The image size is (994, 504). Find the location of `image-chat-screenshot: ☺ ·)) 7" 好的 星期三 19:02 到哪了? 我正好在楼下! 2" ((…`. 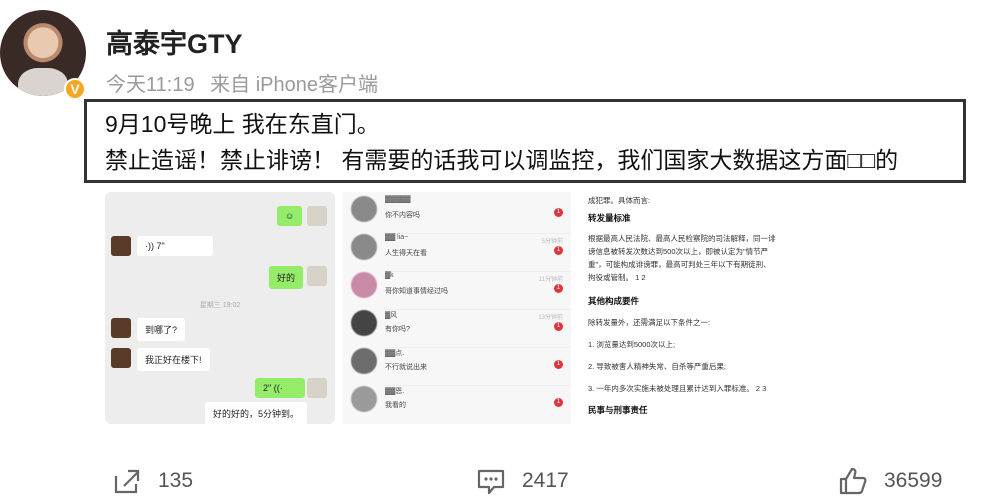

image-chat-screenshot: ☺ ·)) 7" 好的 星期三 19:02 到哪了? 我正好在楼下! 2" ((… is located at coordinates (220, 308).